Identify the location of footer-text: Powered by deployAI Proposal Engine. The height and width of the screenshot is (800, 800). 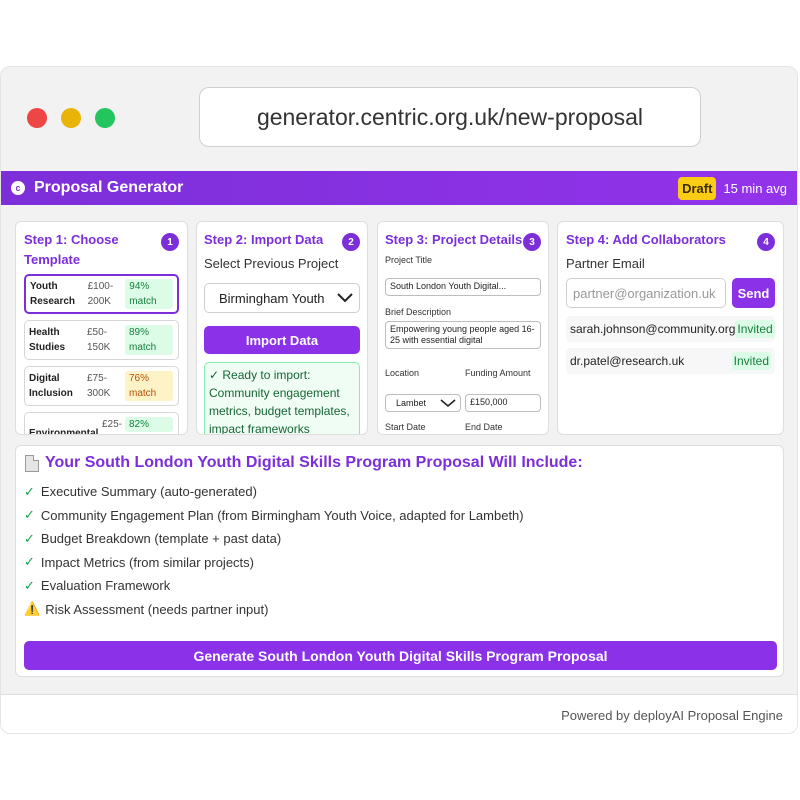
(672, 715).